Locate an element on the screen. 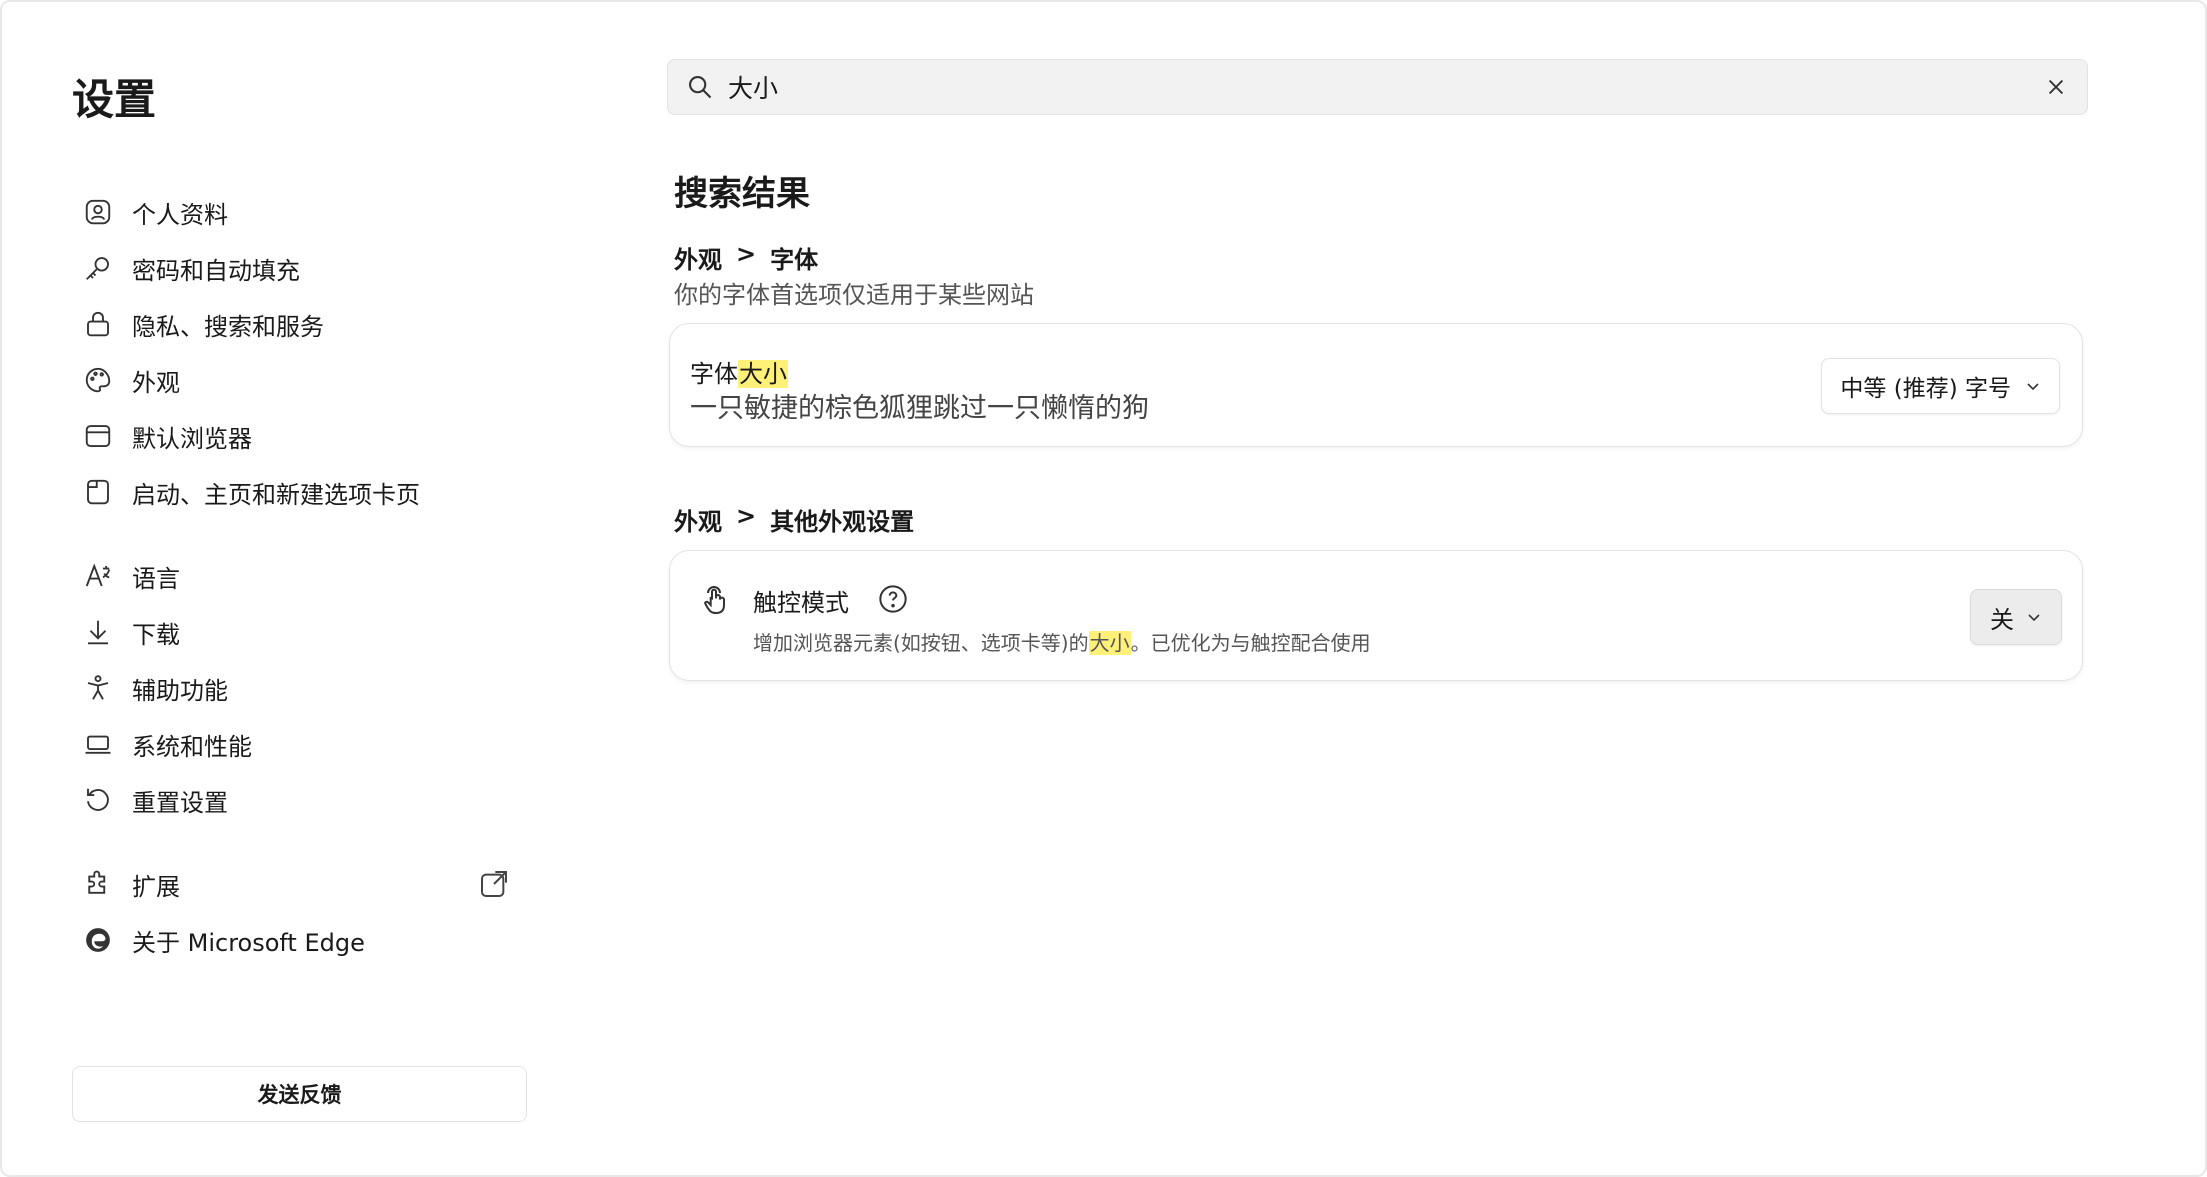 The image size is (2207, 1177). search-box: 大小 is located at coordinates (1377, 87).